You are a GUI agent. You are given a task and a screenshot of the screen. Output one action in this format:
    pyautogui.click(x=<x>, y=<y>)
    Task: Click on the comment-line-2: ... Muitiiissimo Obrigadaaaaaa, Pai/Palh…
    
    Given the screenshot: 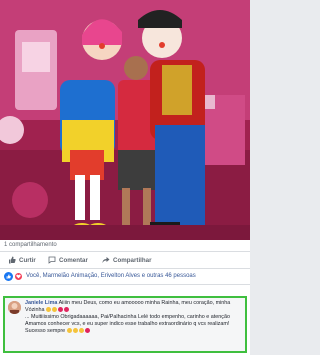 What is the action you would take?
    pyautogui.click(x=127, y=317)
    